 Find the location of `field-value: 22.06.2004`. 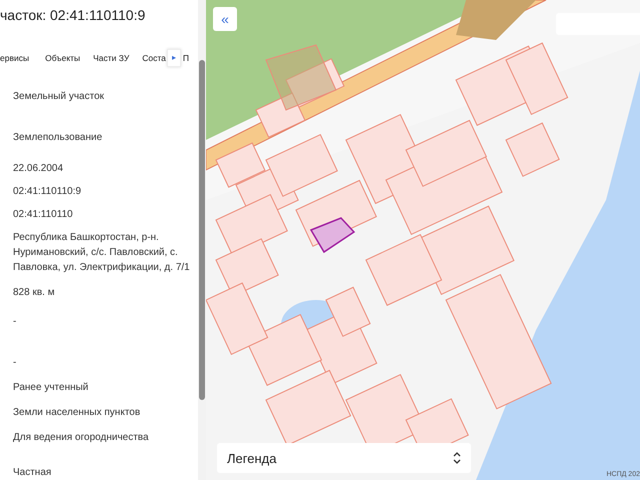

field-value: 22.06.2004 is located at coordinates (38, 169).